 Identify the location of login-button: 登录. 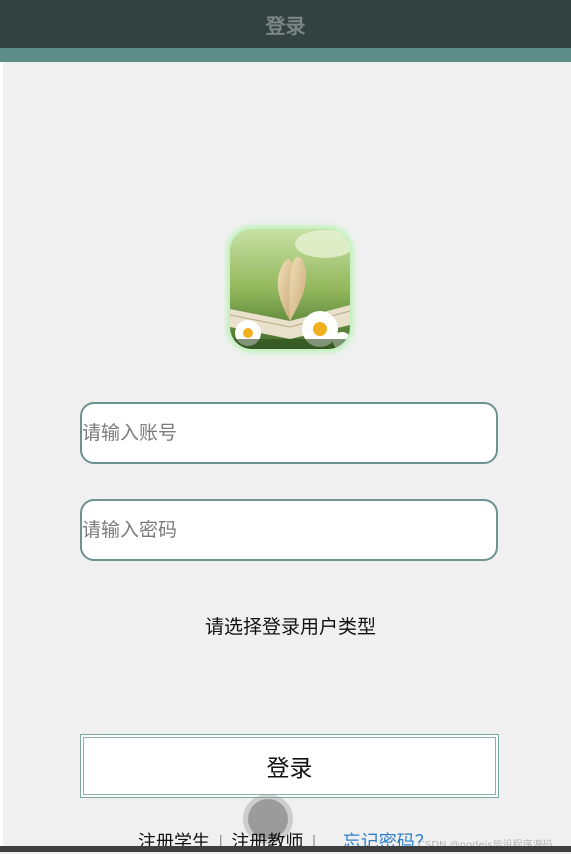
(289, 766).